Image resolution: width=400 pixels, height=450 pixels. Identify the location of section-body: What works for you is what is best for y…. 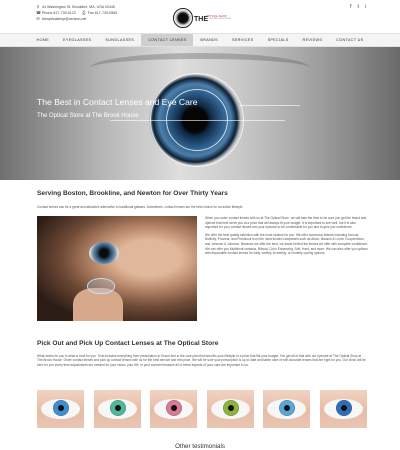
(201, 360).